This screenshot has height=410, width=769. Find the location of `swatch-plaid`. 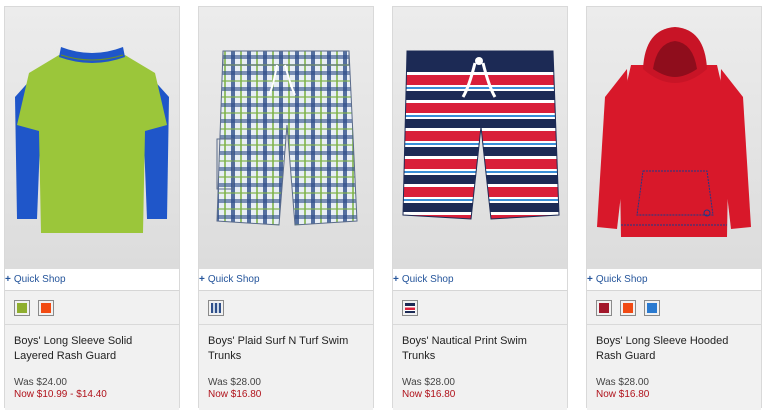

swatch-plaid is located at coordinates (216, 308).